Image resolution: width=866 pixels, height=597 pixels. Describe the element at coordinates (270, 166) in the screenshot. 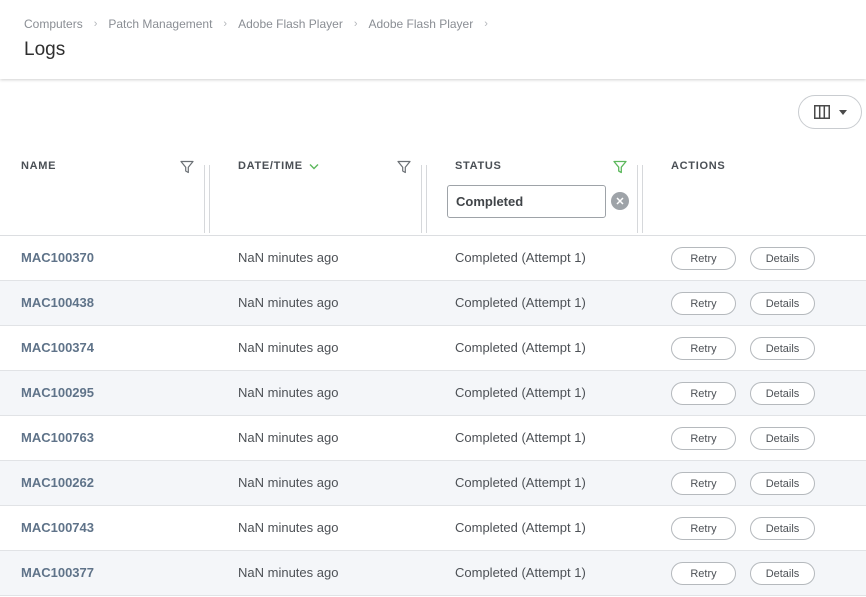

I see `column-header-datetime-label: DATE/TIME` at that location.